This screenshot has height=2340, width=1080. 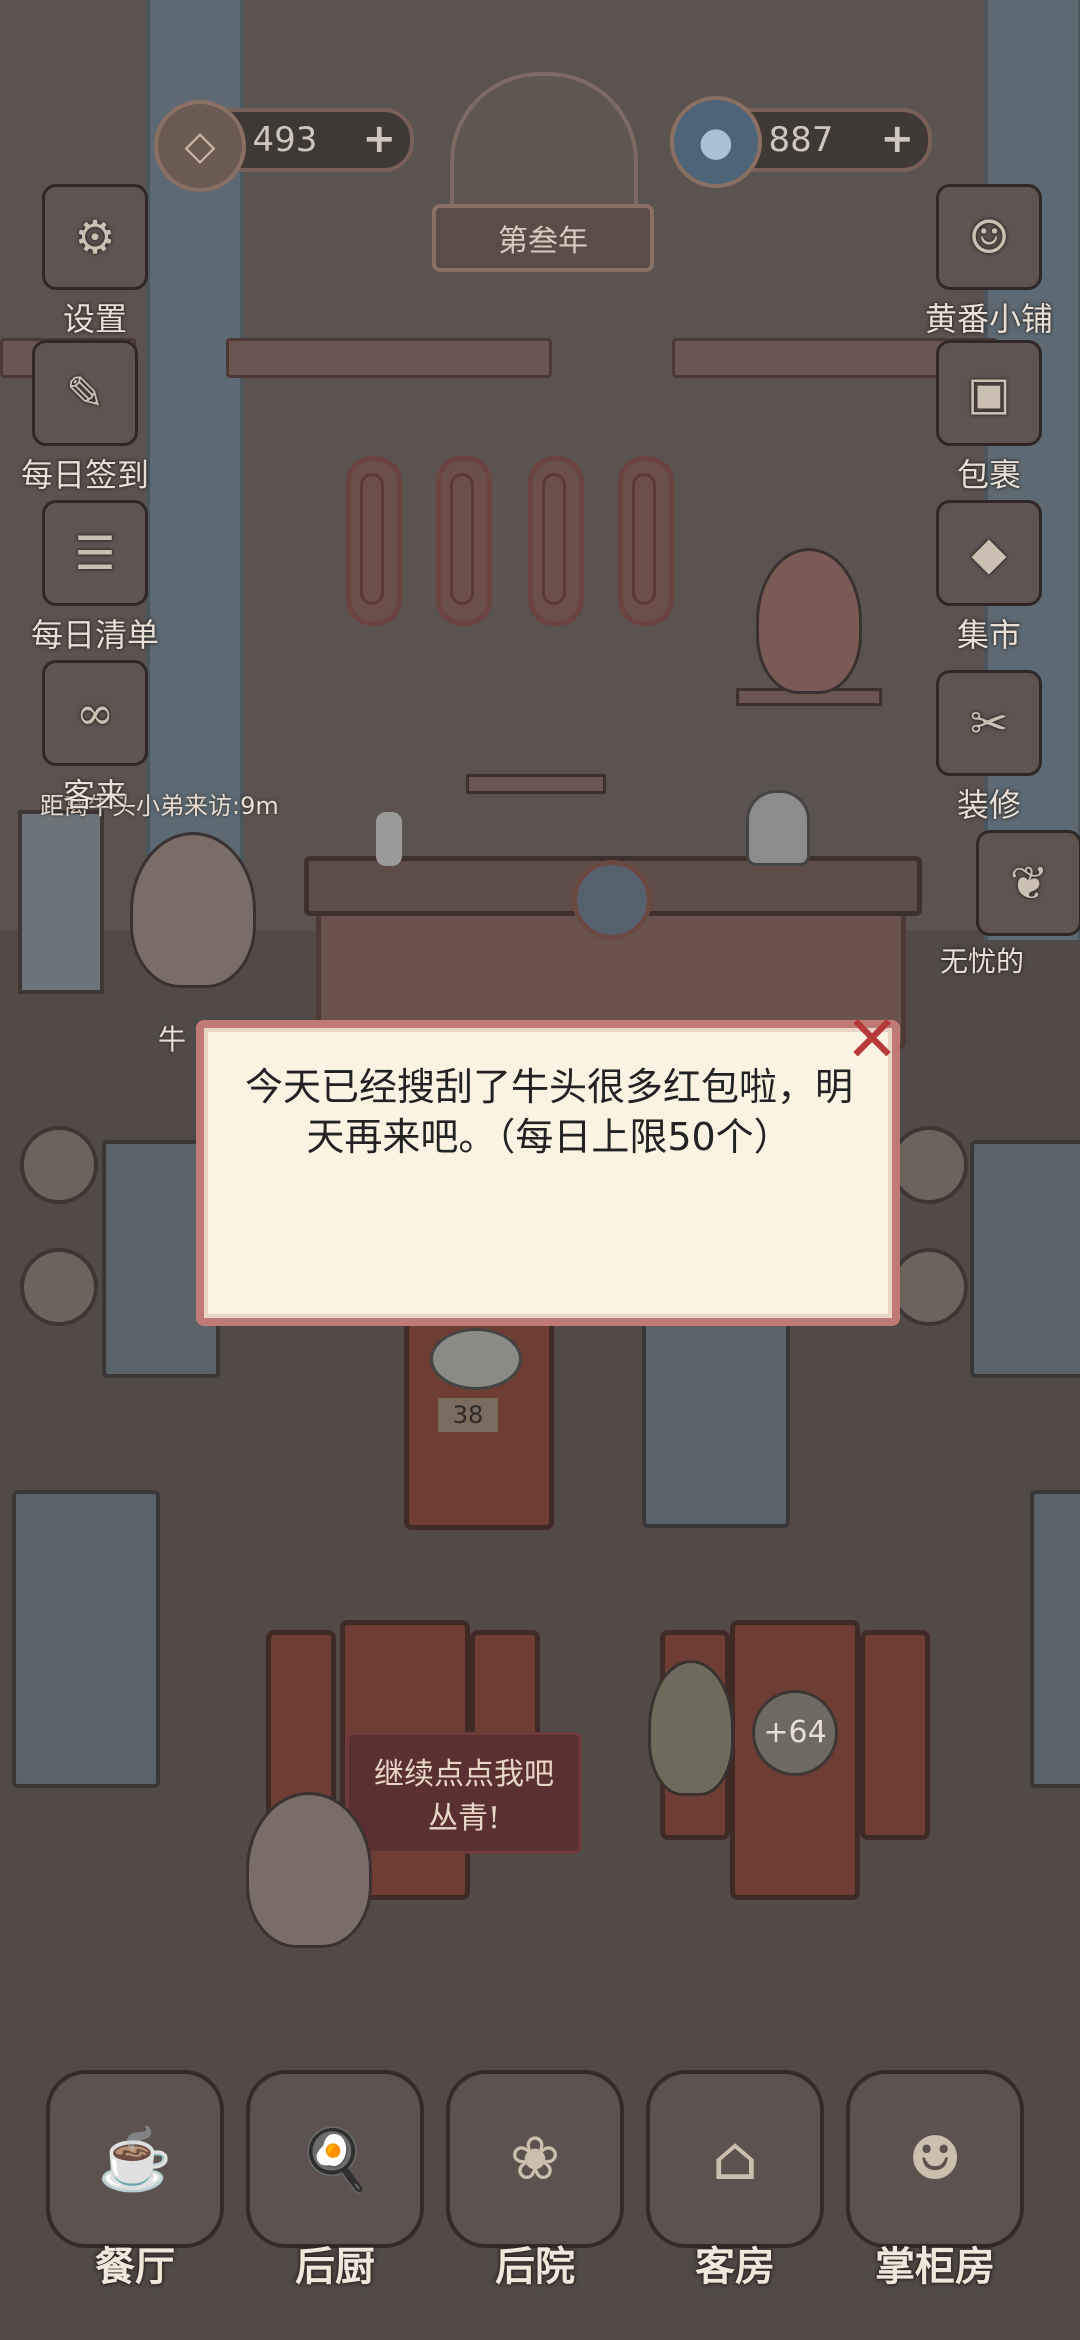 I want to click on speech-line-2: 丛青!, so click(x=464, y=1818).